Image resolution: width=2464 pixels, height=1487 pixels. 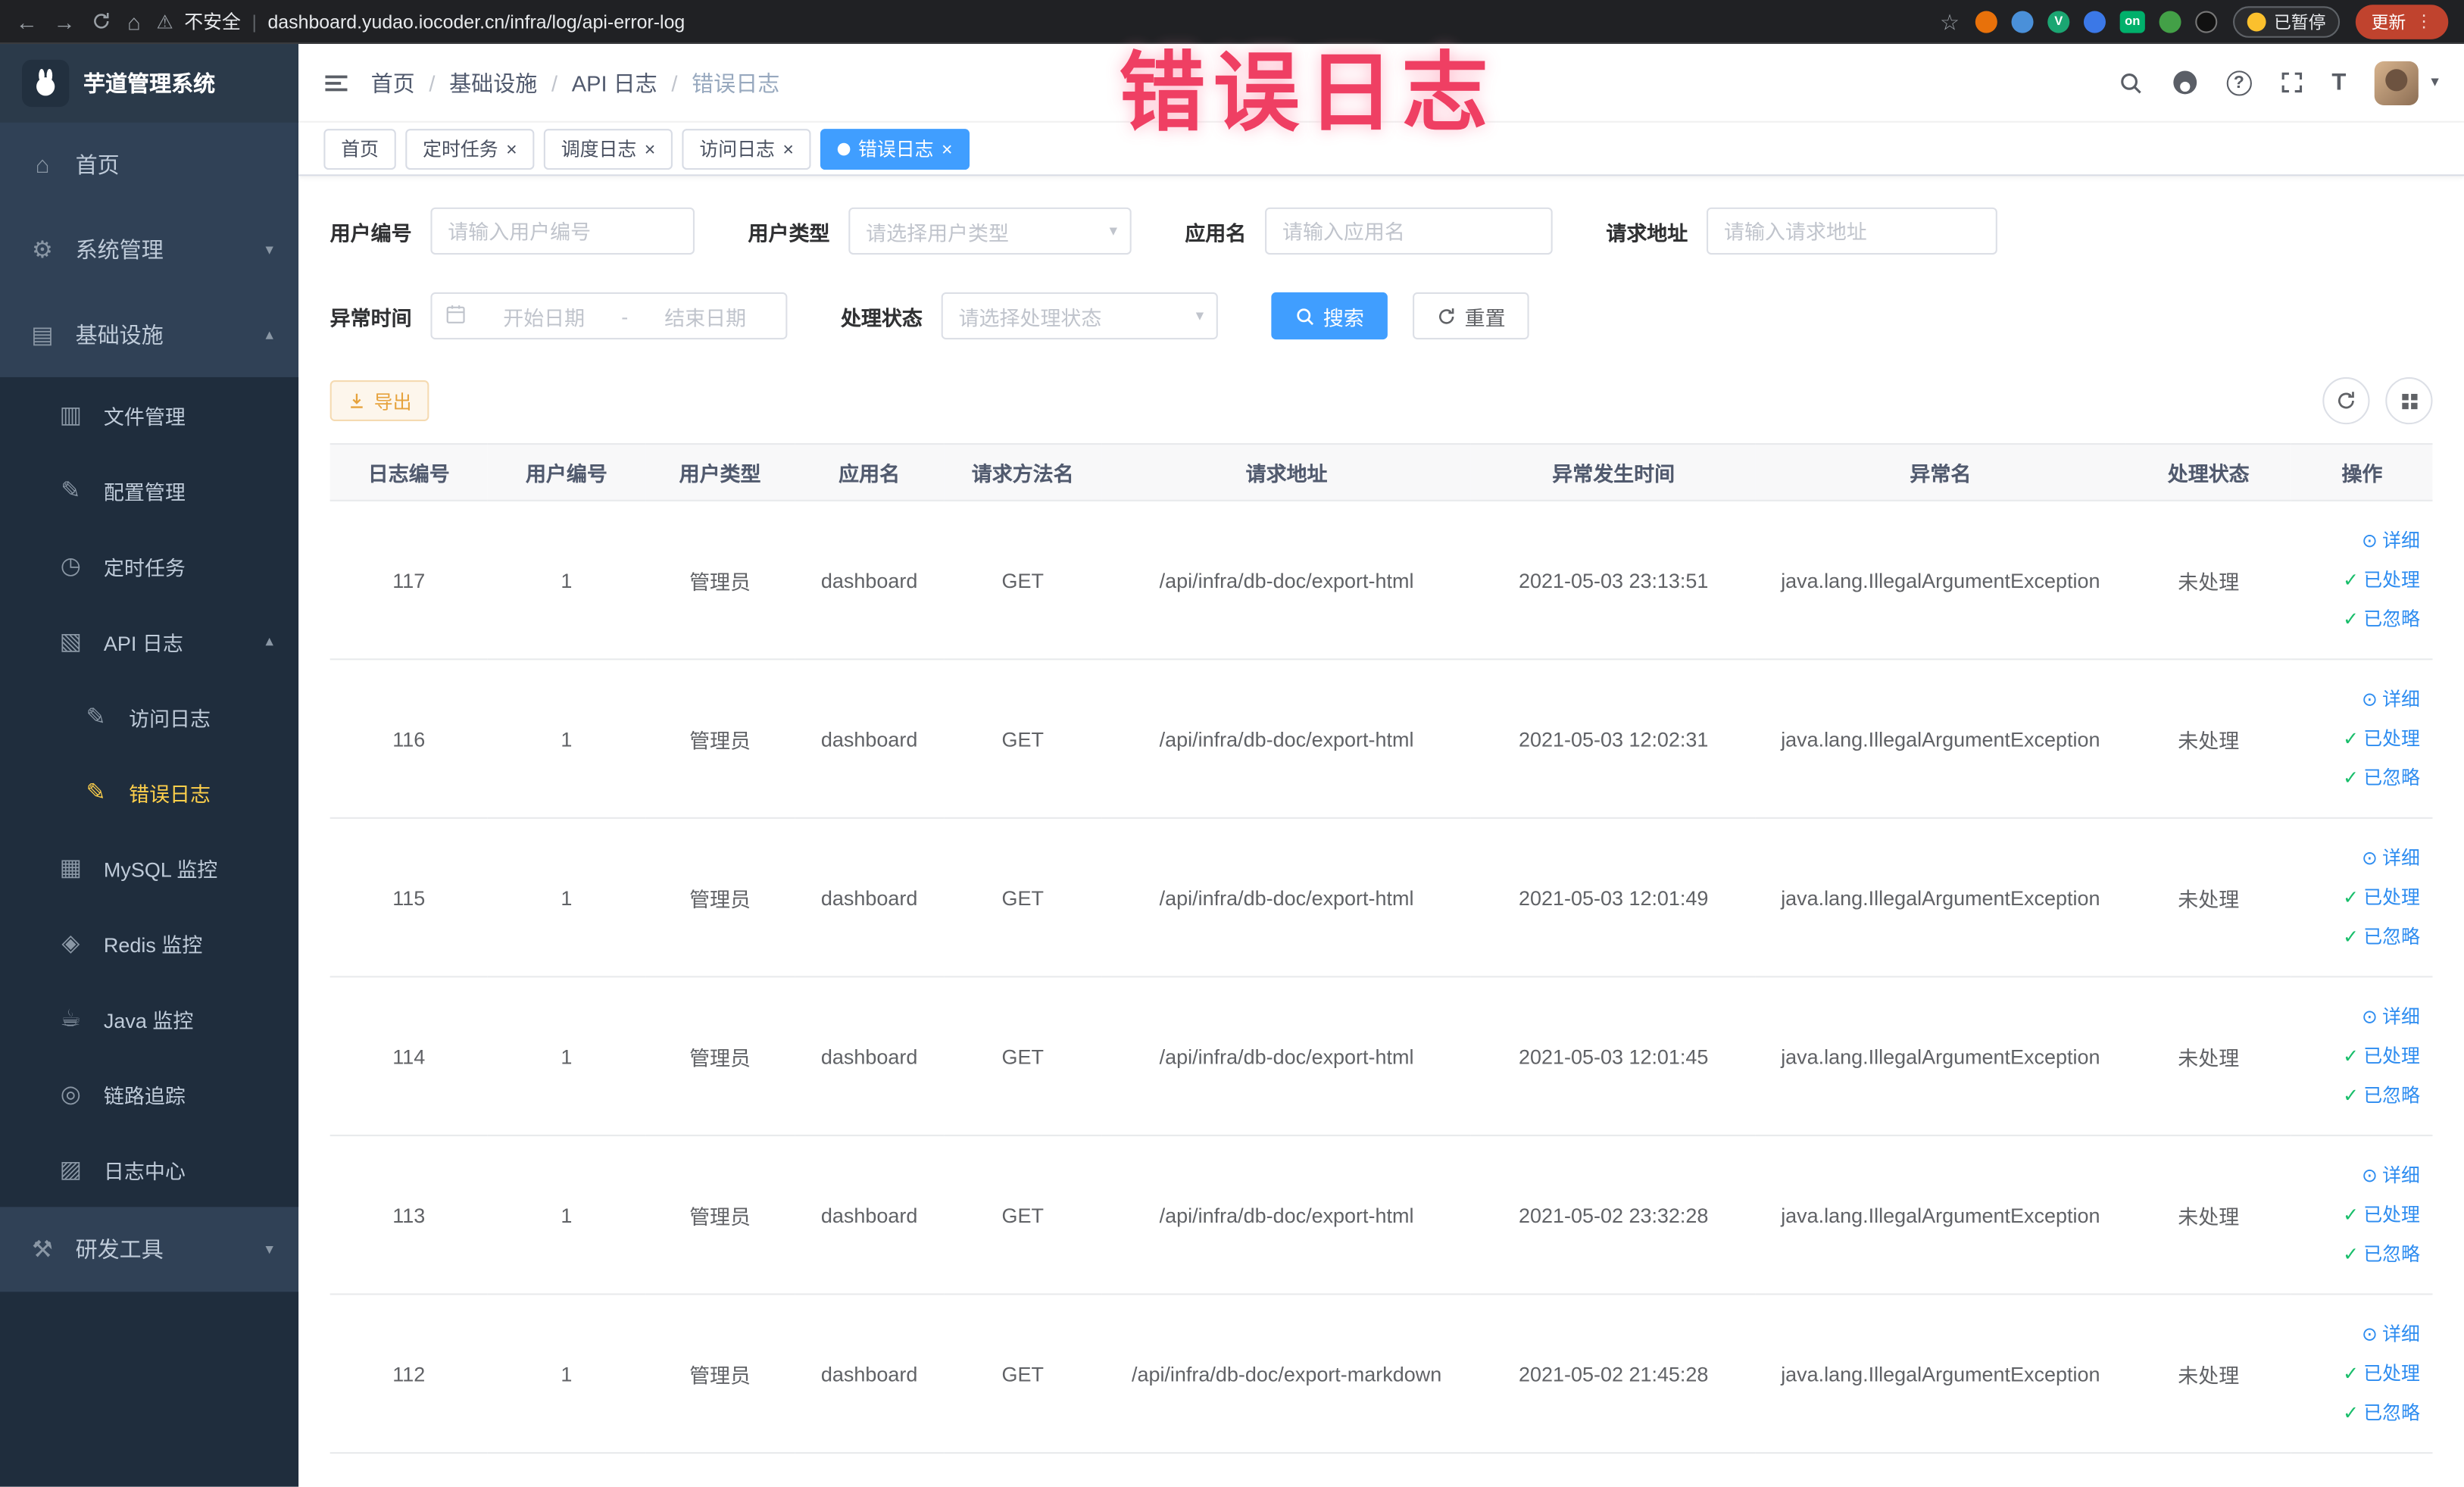 I want to click on date-range-picker: 开始日期 - 结束日期, so click(x=609, y=316).